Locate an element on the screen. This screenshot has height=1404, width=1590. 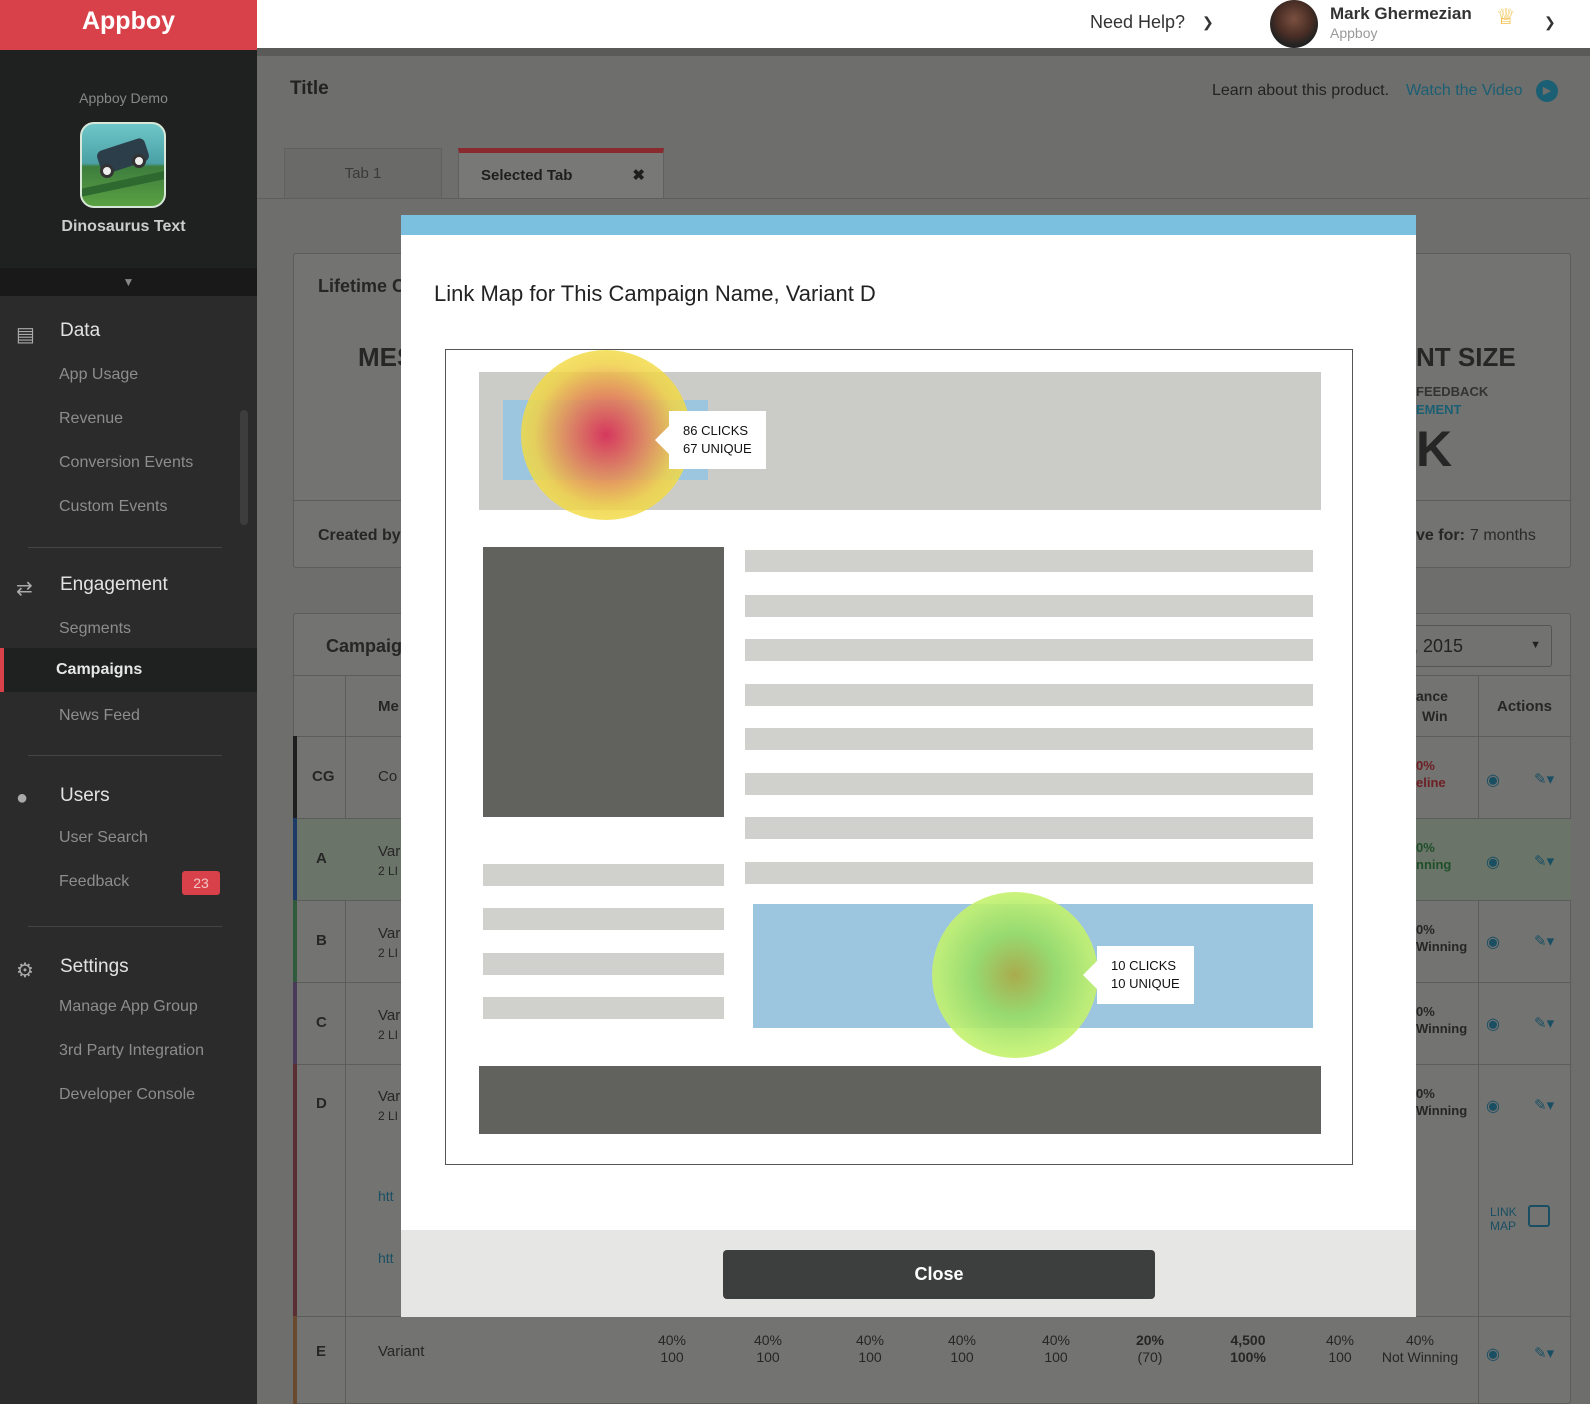
tab-1: Tab 1 is located at coordinates (363, 173).